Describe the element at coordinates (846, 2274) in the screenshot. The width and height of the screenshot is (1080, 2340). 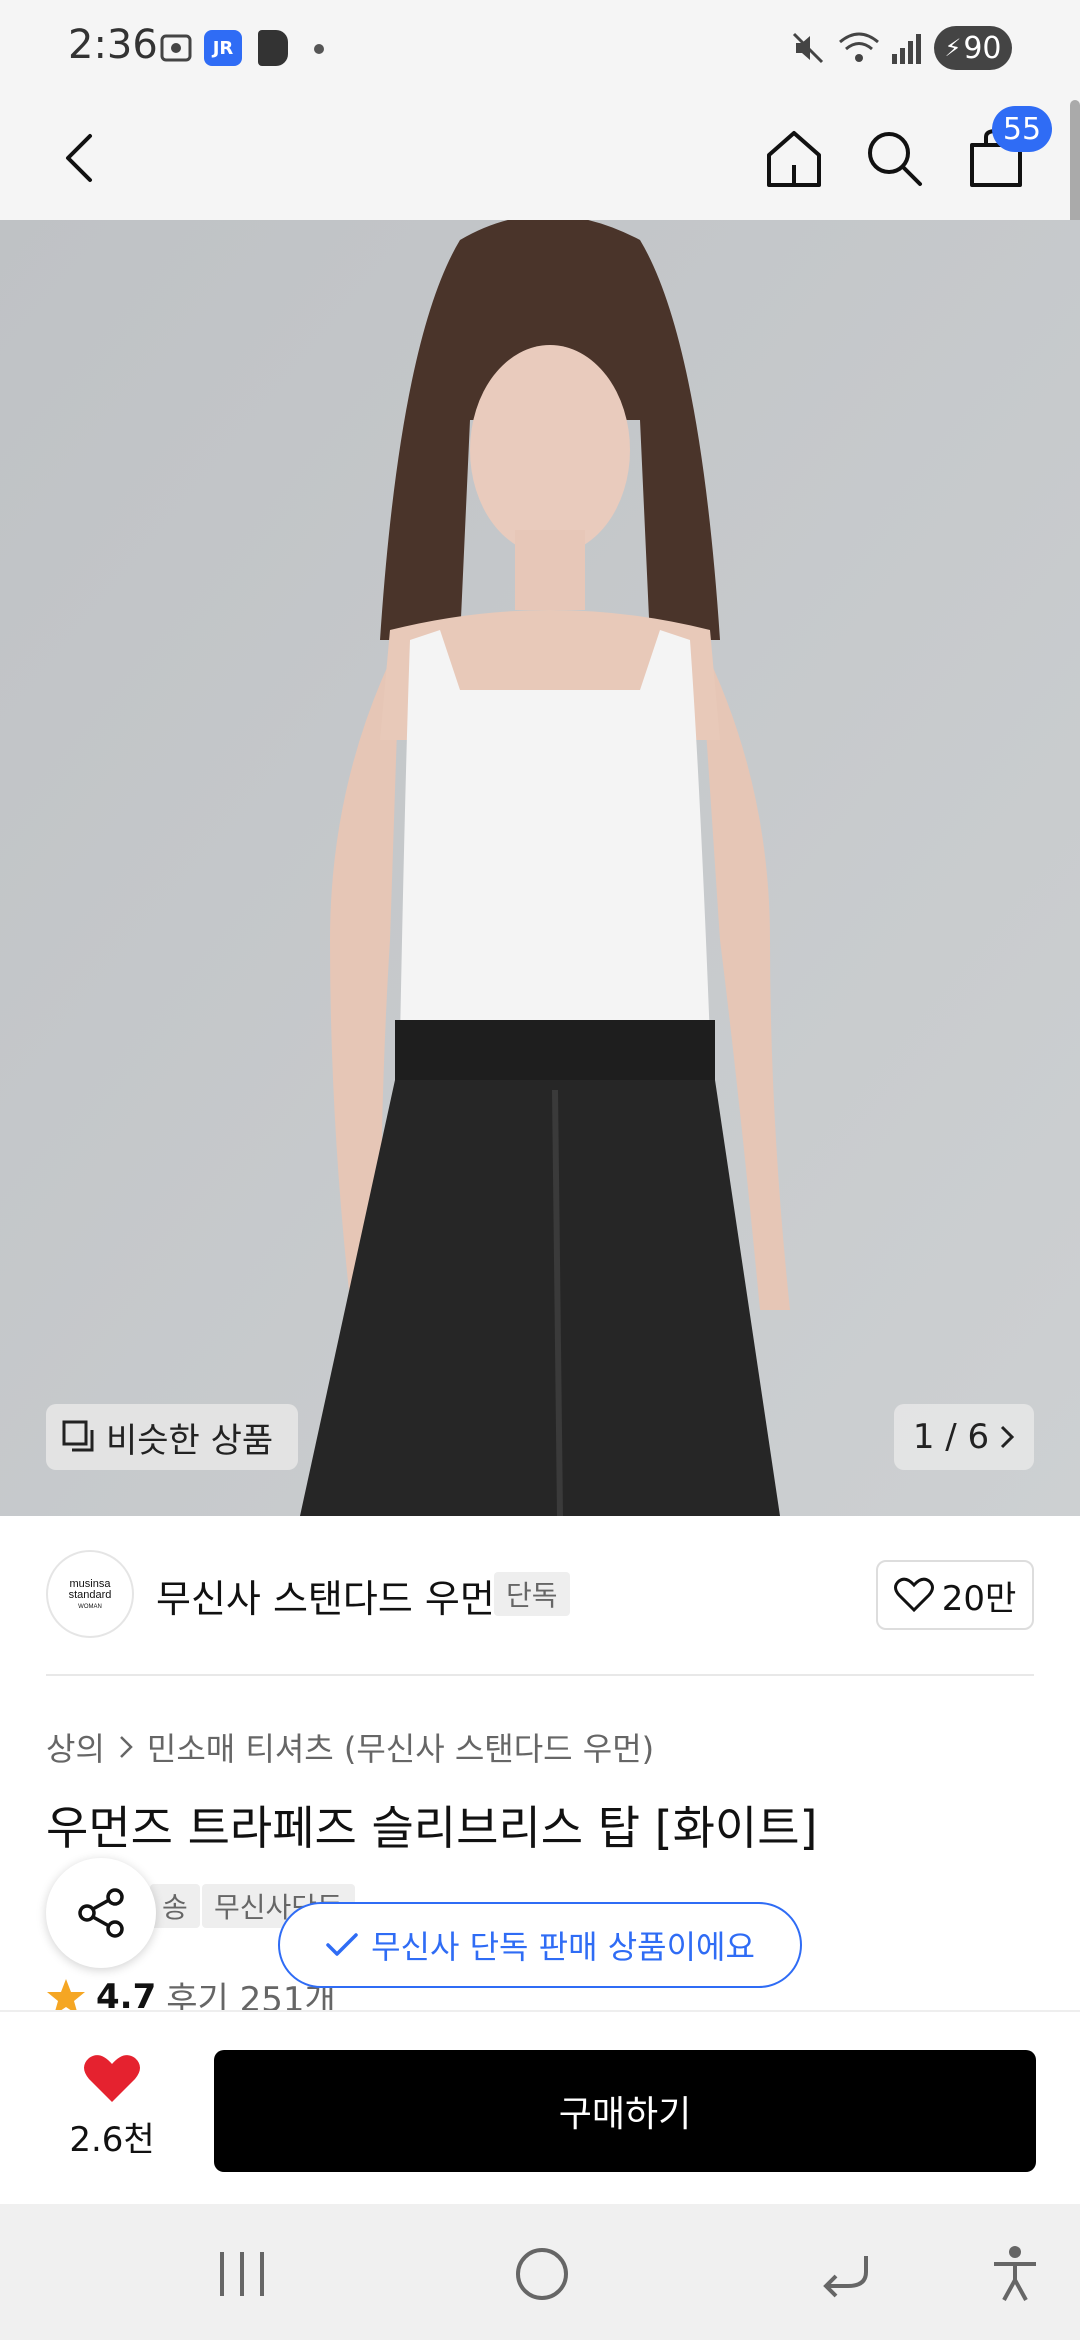
I see `back-nav-icon` at that location.